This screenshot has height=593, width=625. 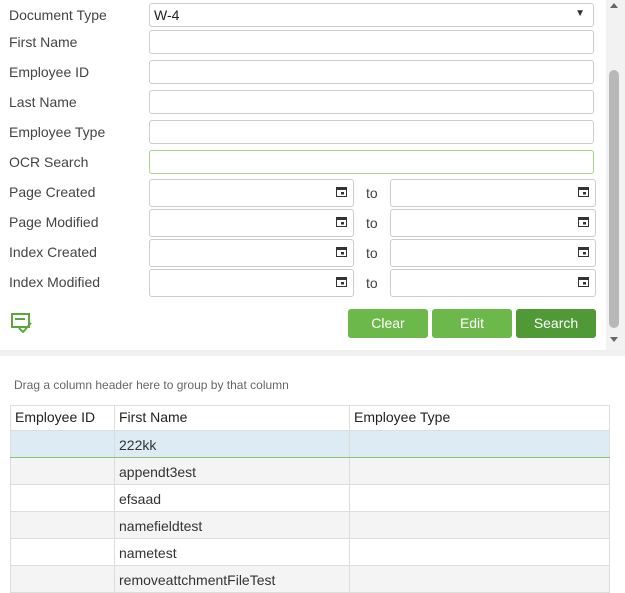 What do you see at coordinates (49, 72) in the screenshot?
I see `employee-id-label: Employee ID` at bounding box center [49, 72].